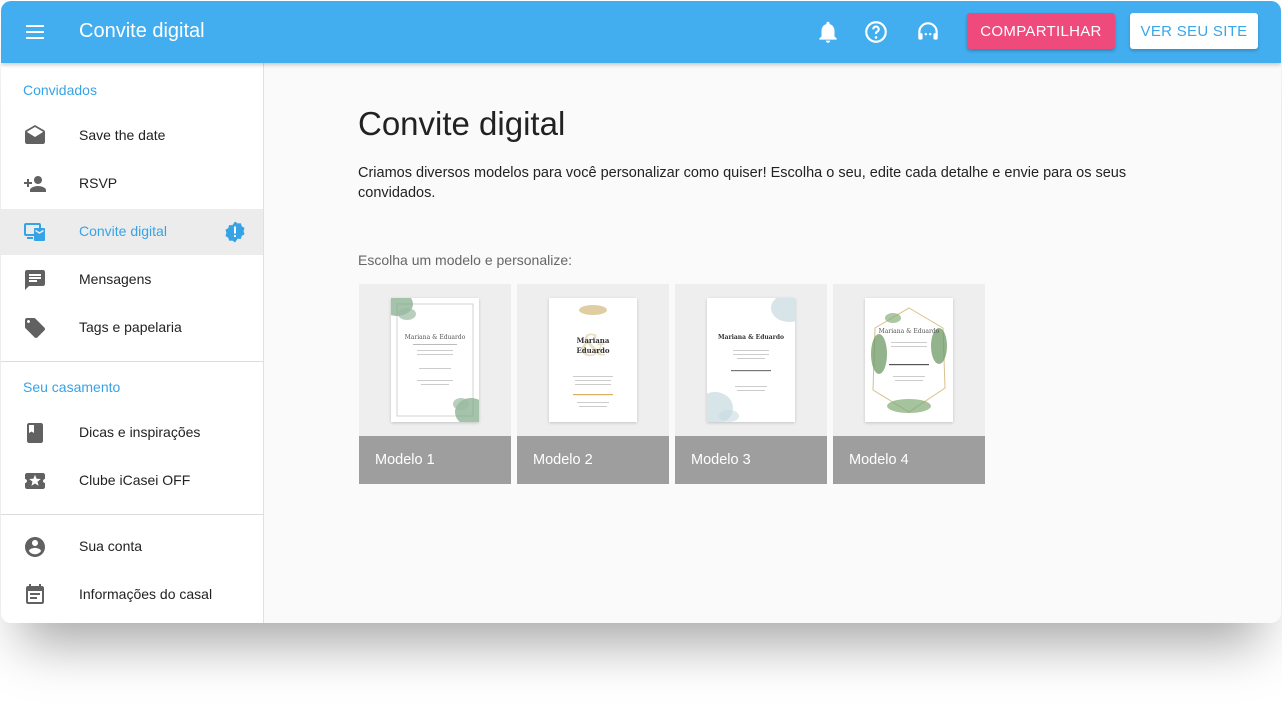 Image resolution: width=1282 pixels, height=724 pixels. Describe the element at coordinates (35, 547) in the screenshot. I see `account-circle-icon` at that location.